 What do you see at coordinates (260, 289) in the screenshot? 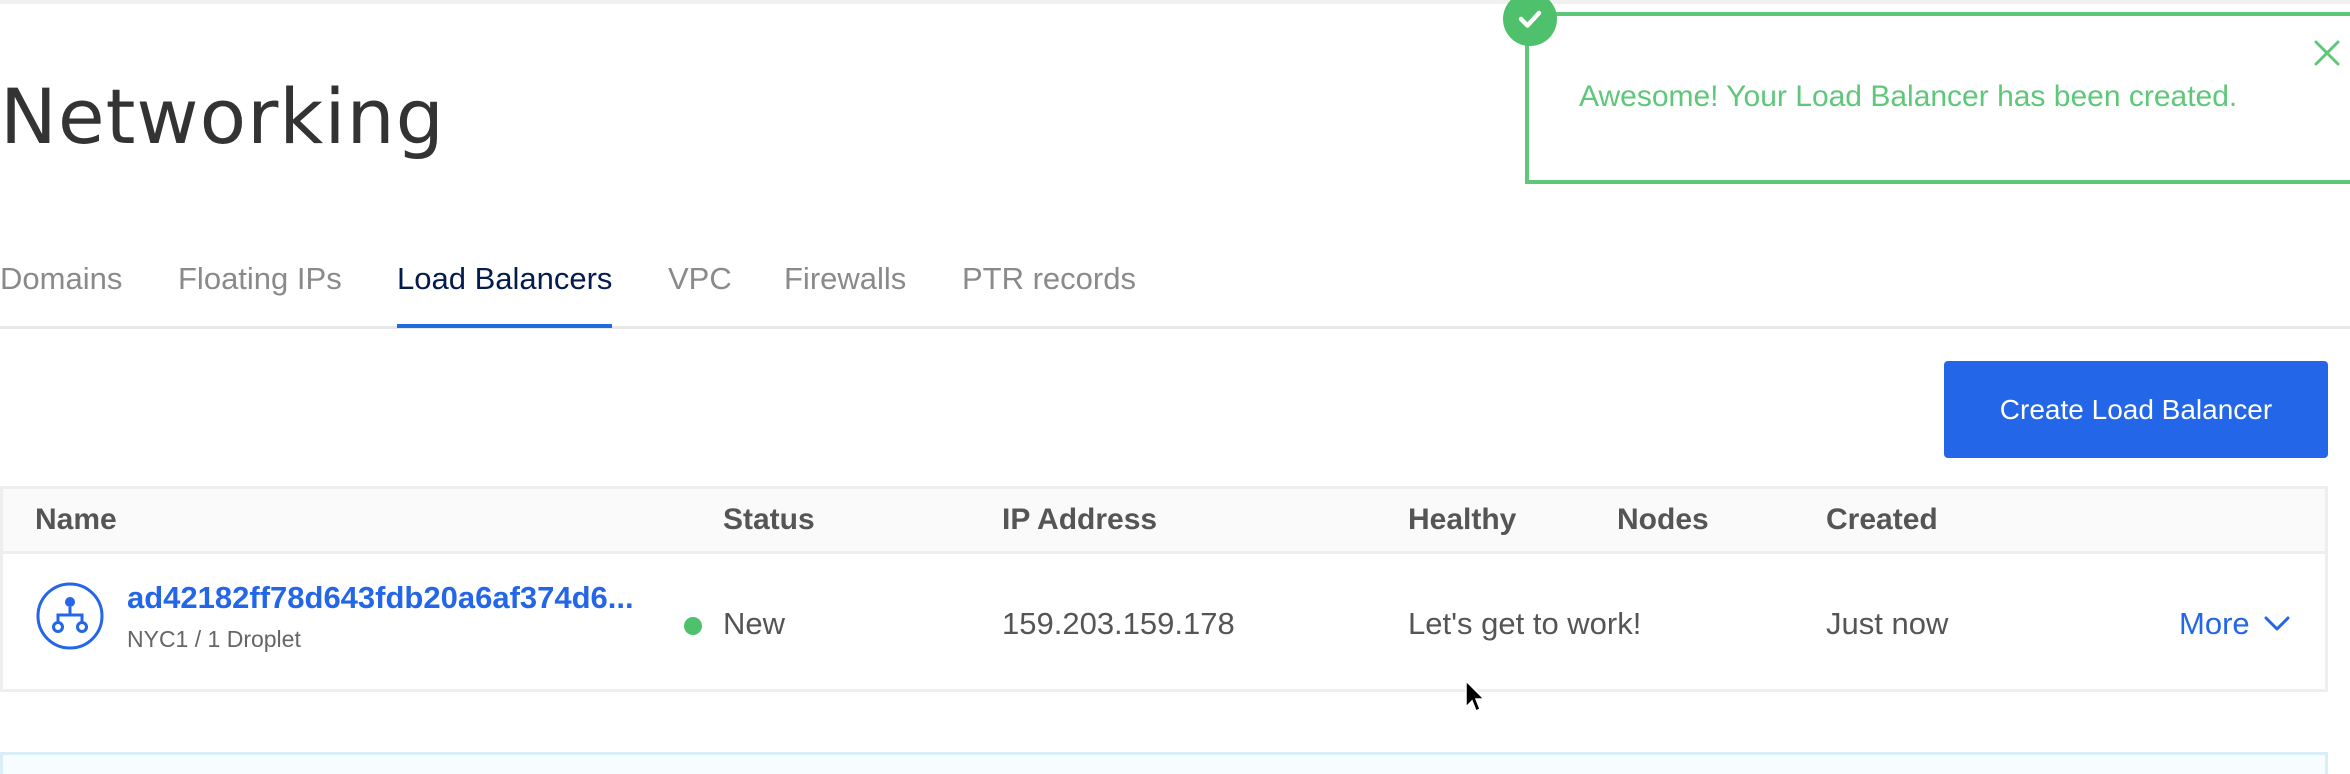
I see `tab-floating-ips: Floating IPs` at bounding box center [260, 289].